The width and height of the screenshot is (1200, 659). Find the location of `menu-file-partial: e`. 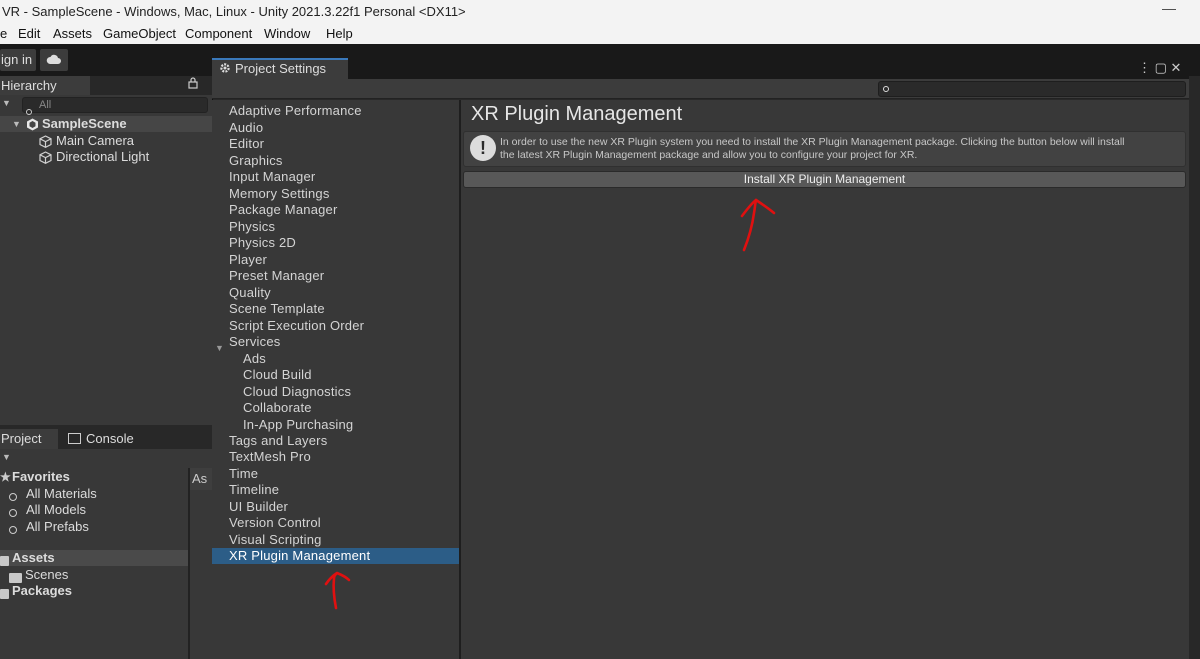

menu-file-partial: e is located at coordinates (3, 34).